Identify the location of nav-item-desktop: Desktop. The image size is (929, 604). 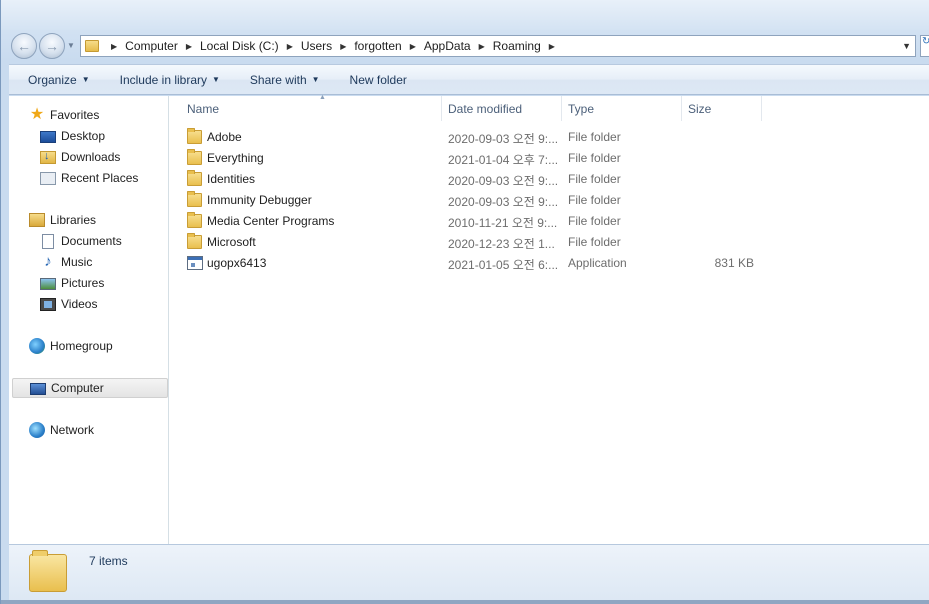
(88, 136).